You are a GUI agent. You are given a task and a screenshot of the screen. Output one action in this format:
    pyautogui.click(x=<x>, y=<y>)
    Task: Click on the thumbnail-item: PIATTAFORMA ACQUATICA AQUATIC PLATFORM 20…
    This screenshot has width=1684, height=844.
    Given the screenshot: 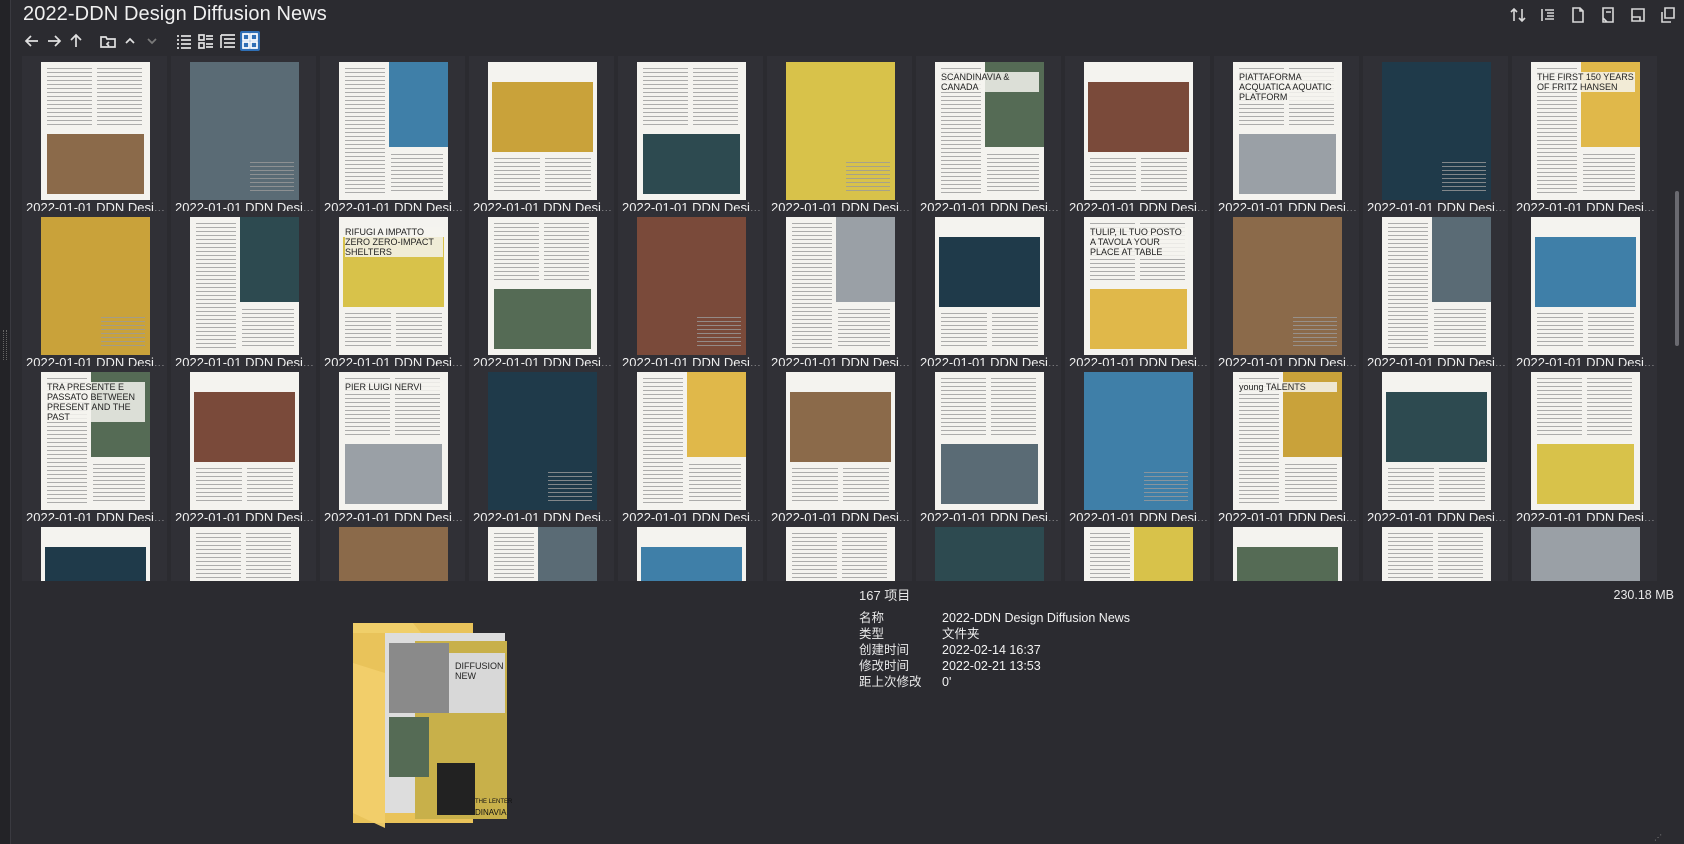 What is the action you would take?
    pyautogui.click(x=1286, y=136)
    